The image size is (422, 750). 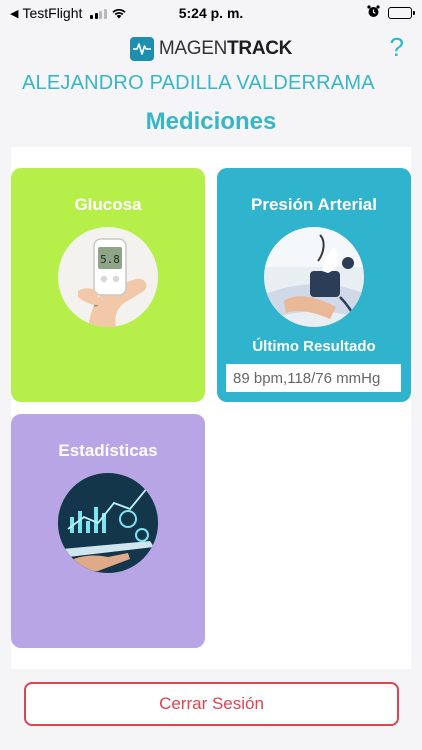 What do you see at coordinates (108, 523) in the screenshot?
I see `statistics-image` at bounding box center [108, 523].